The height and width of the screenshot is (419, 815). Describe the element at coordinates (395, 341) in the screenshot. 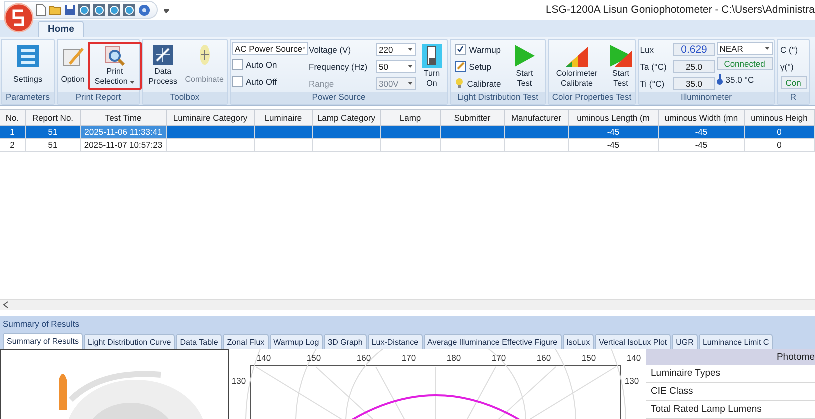

I see `result-tab: Lux-Distance` at that location.